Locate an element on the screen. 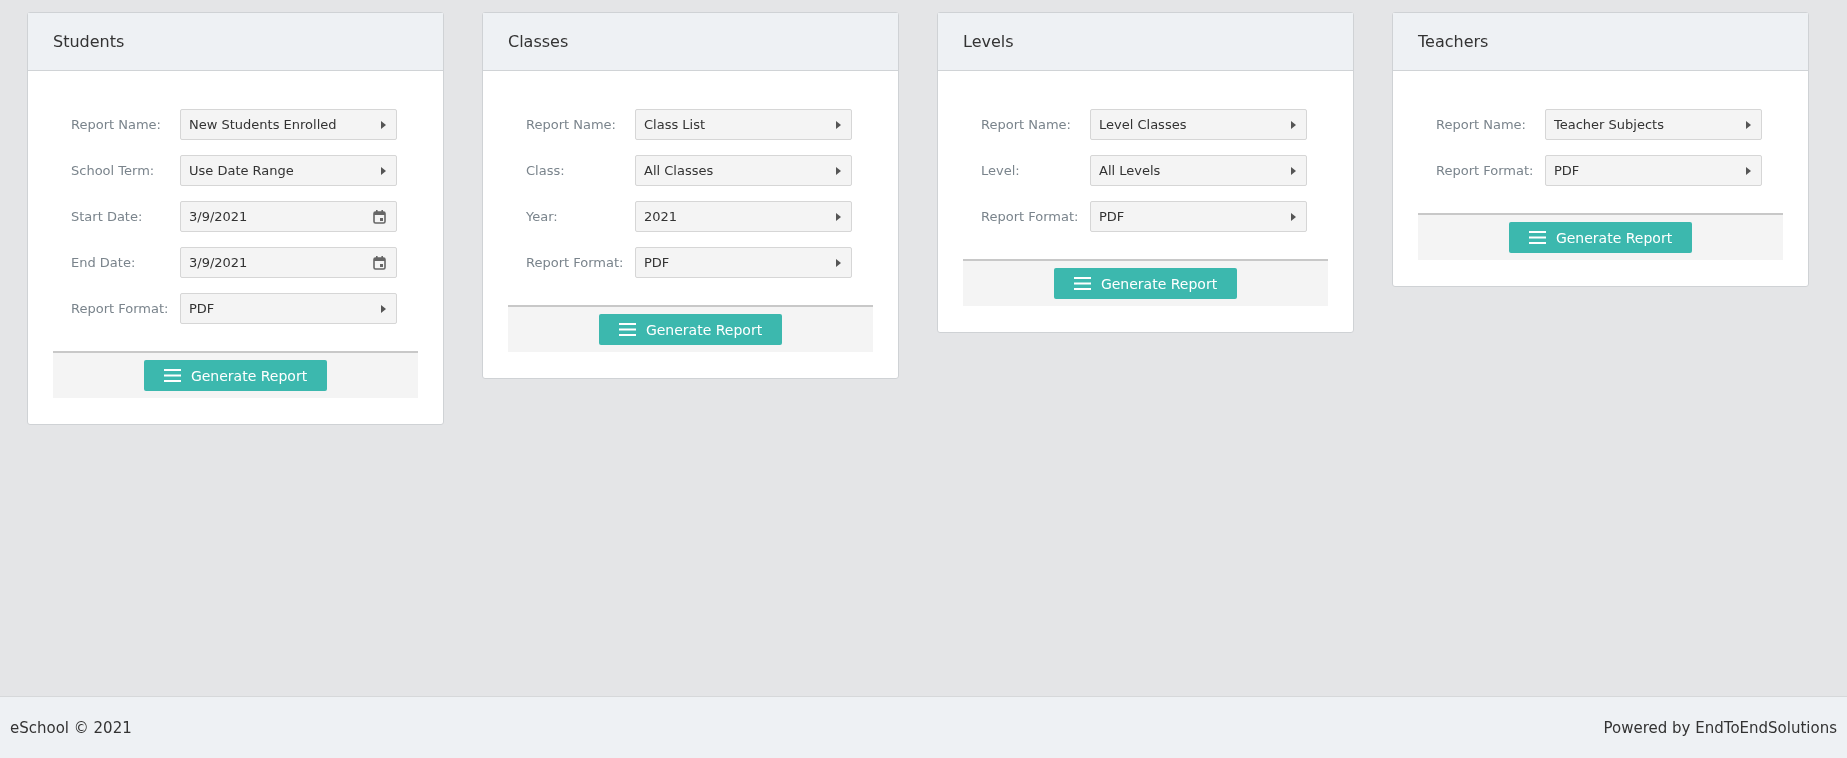 This screenshot has height=758, width=1847. dropdown-field: Level Classes is located at coordinates (1198, 124).